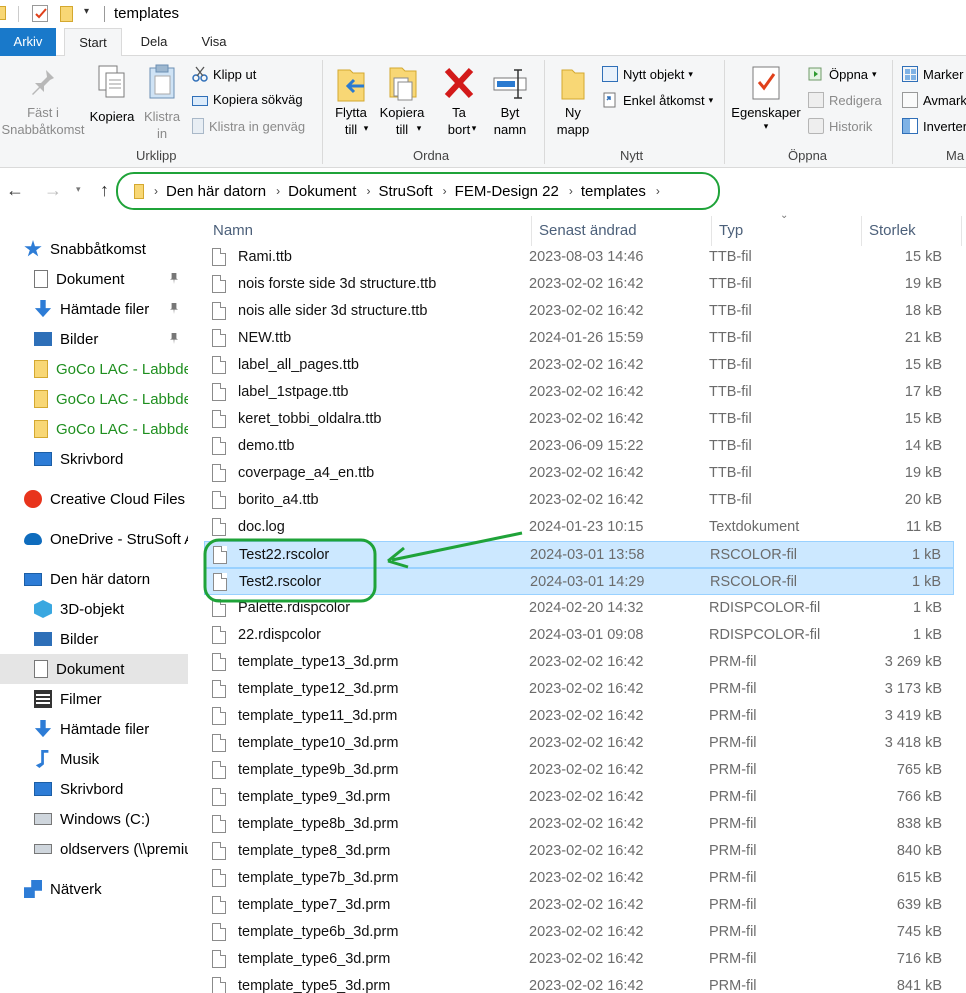  What do you see at coordinates (573, 101) in the screenshot?
I see `new-folder-button: Ny mapp` at bounding box center [573, 101].